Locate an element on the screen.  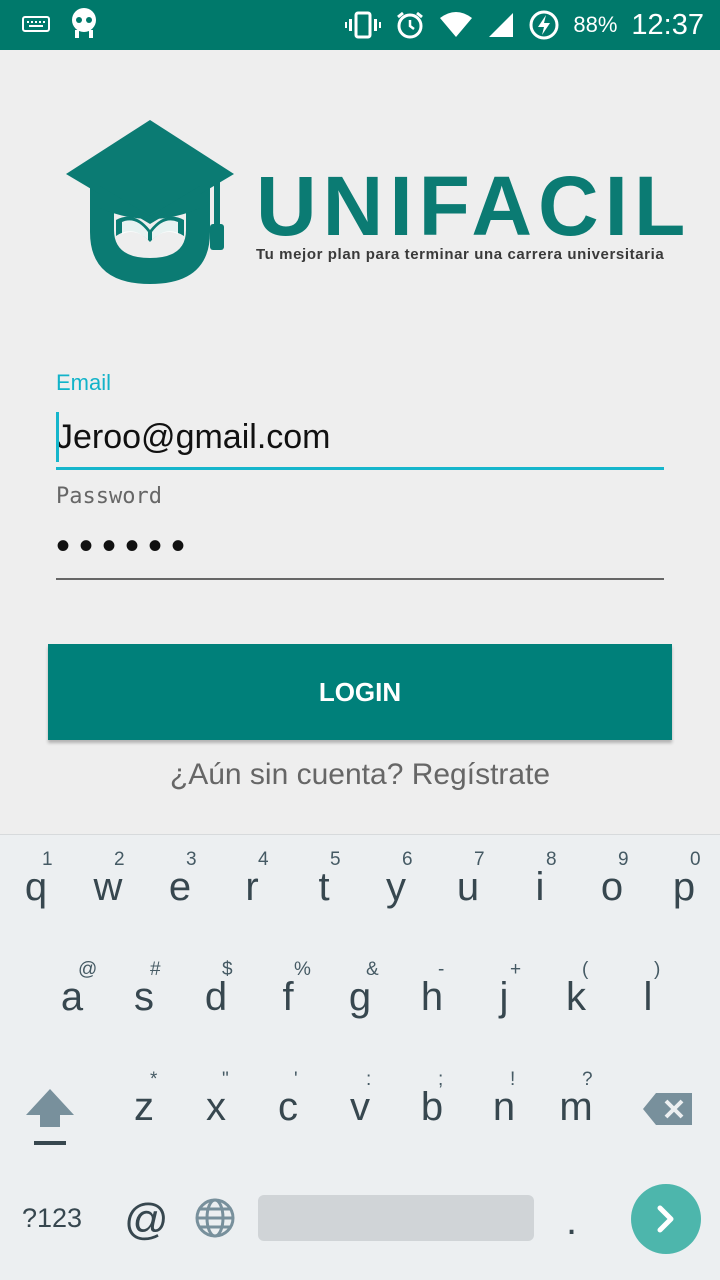
password-field: •••••• is located at coordinates (360, 550).